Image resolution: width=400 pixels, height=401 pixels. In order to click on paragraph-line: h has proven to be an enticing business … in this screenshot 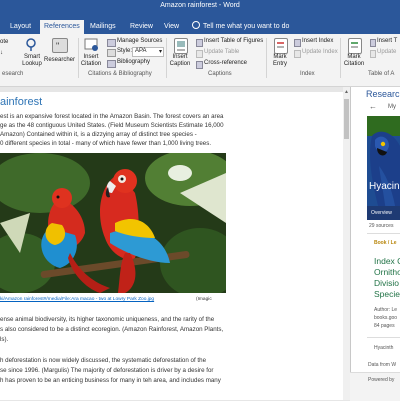, I will do `click(110, 380)`.